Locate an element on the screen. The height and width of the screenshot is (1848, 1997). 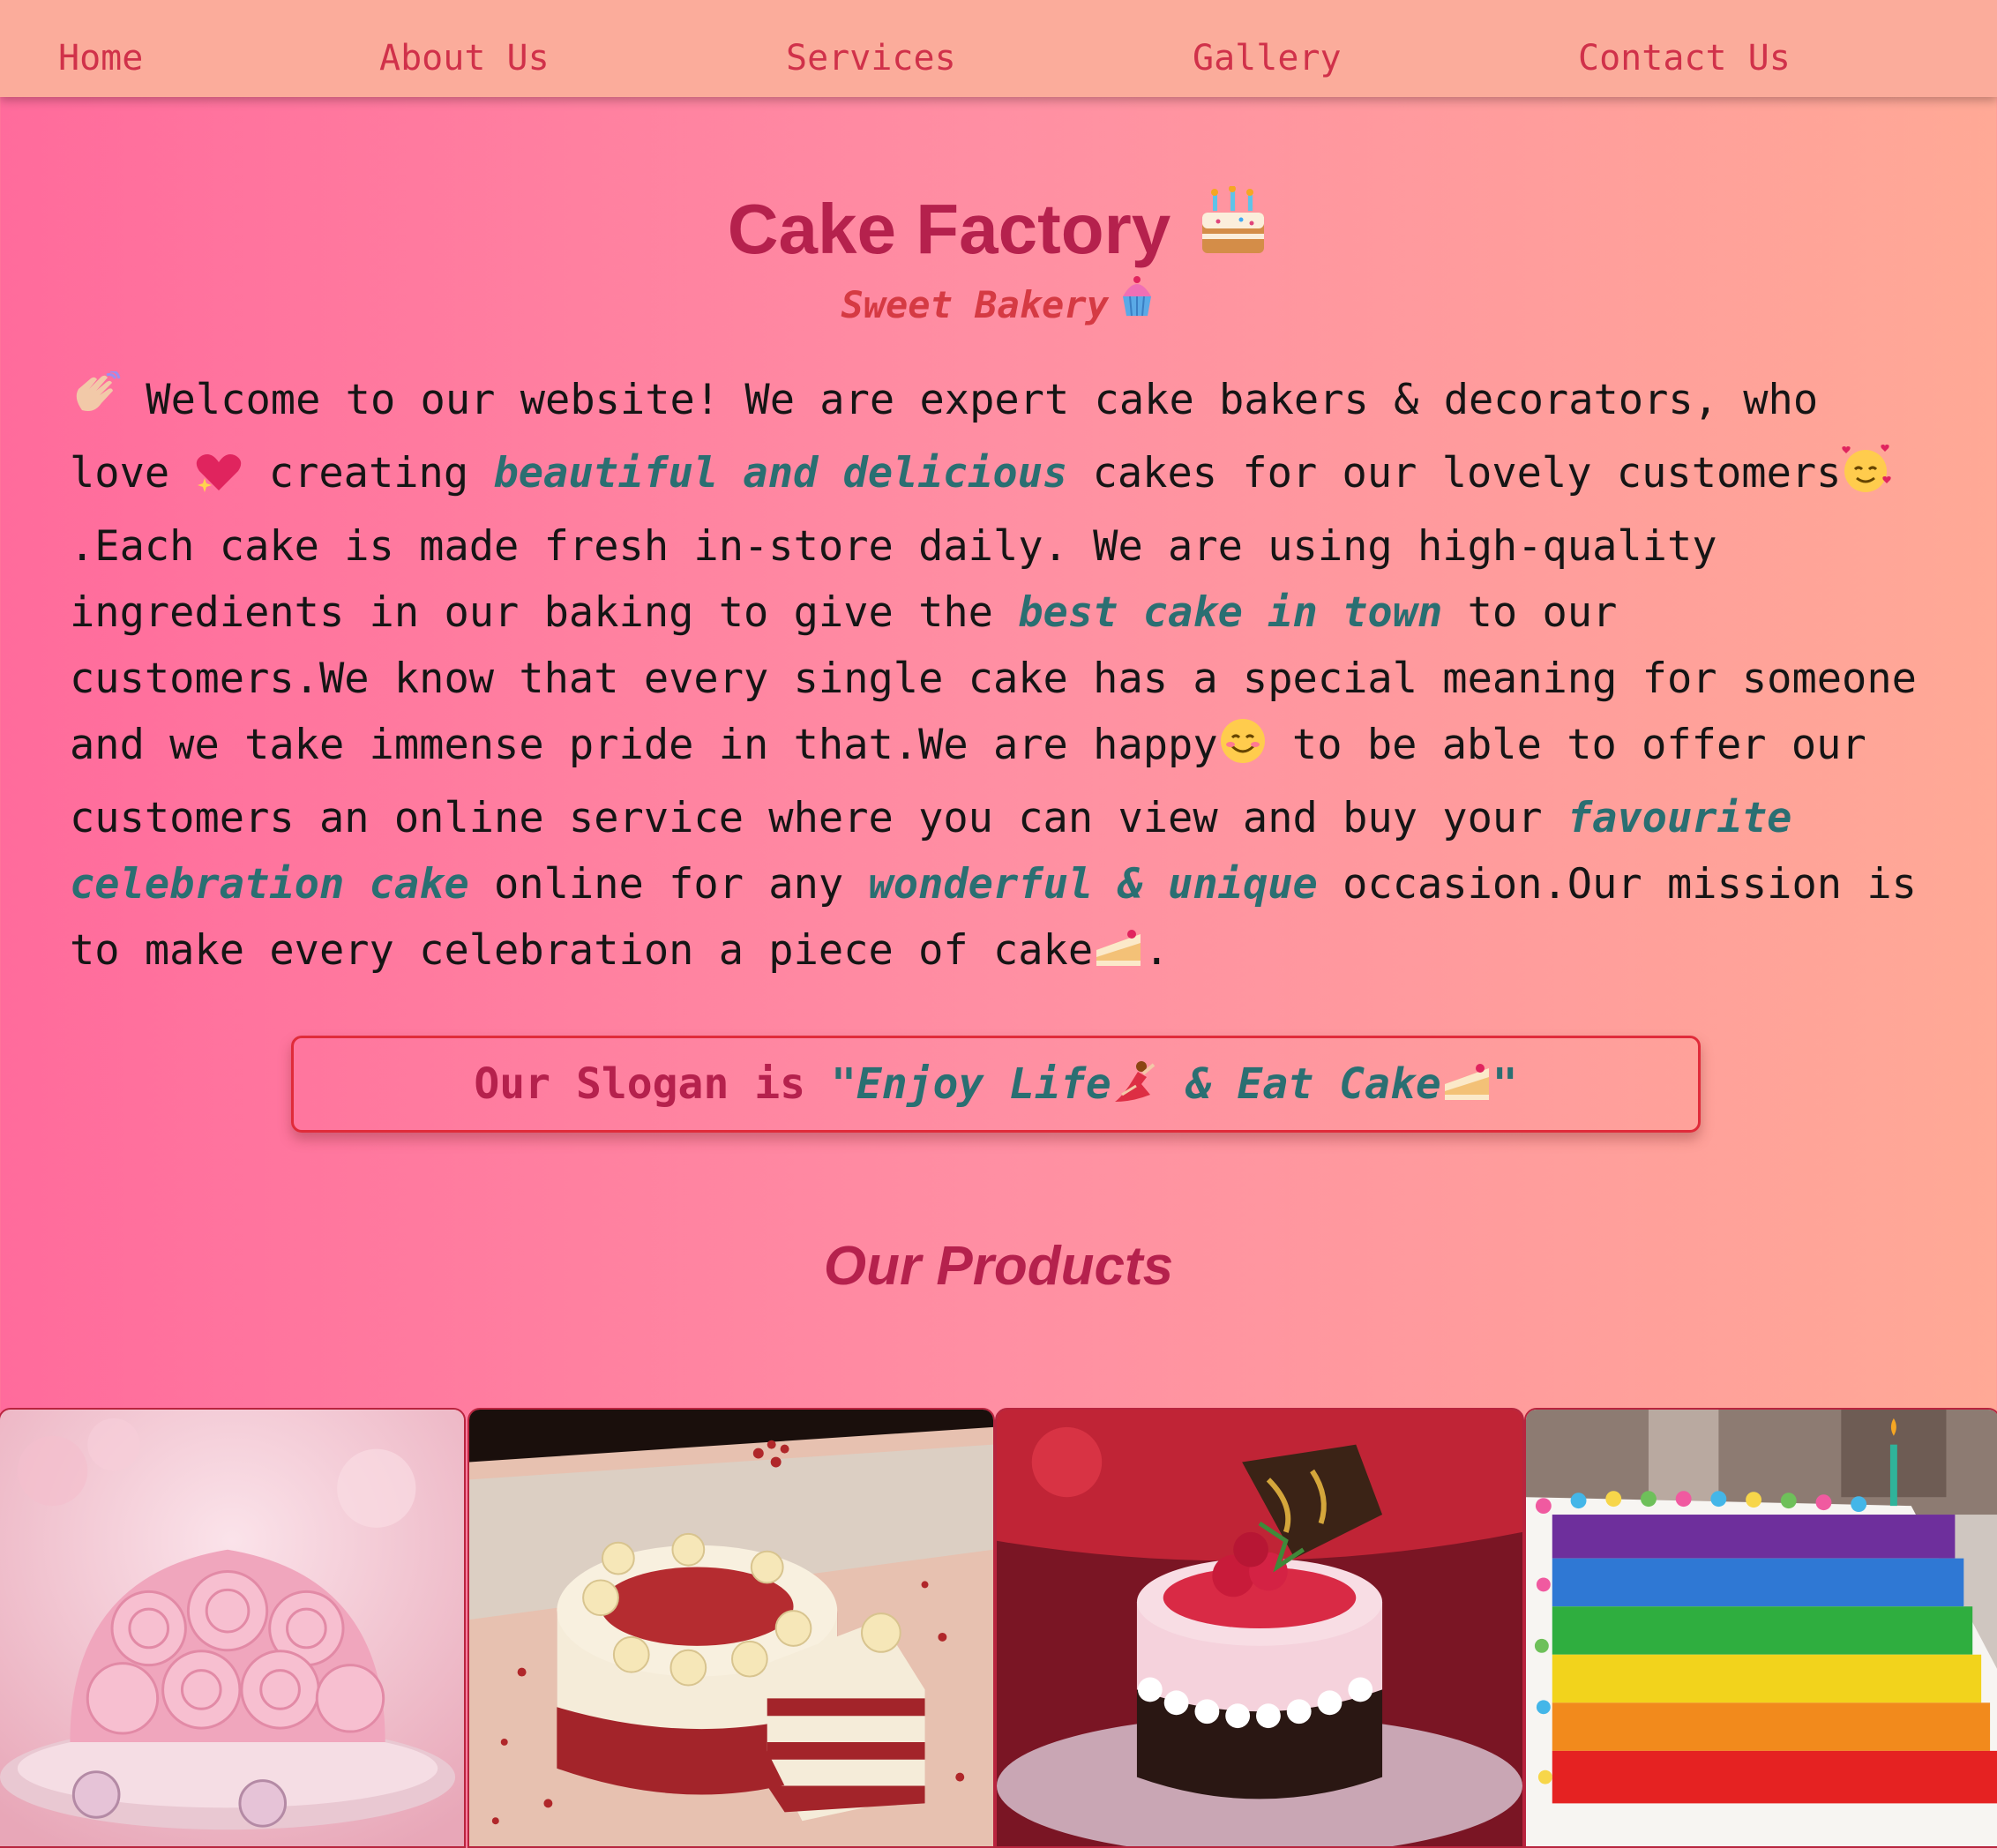
product-card-rainbow is located at coordinates (1761, 1628).